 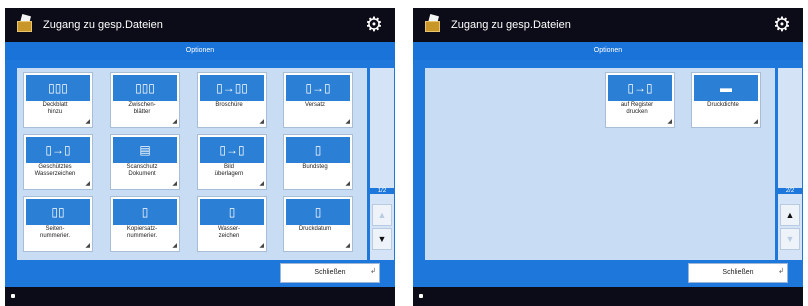 I want to click on option-watermark: ▯ Wasser- zeichen ◢, so click(x=232, y=224).